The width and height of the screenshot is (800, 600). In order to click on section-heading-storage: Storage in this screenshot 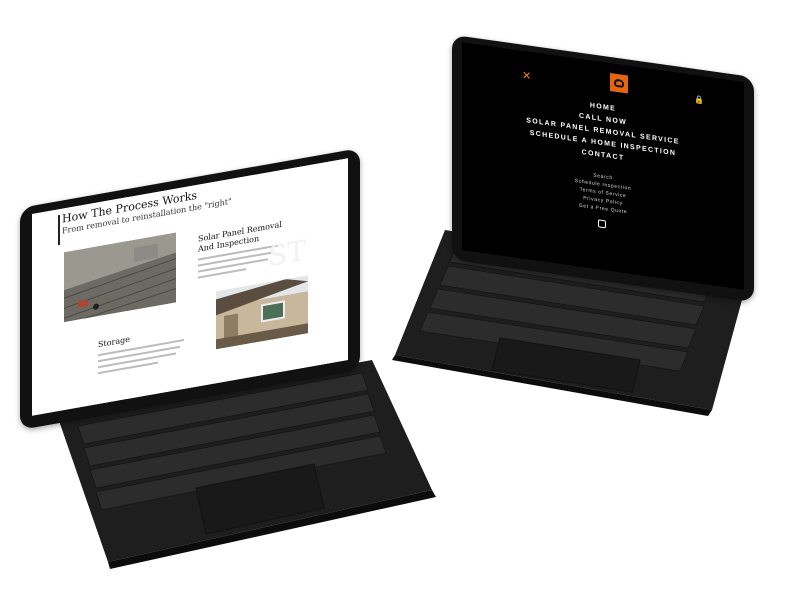, I will do `click(114, 342)`.